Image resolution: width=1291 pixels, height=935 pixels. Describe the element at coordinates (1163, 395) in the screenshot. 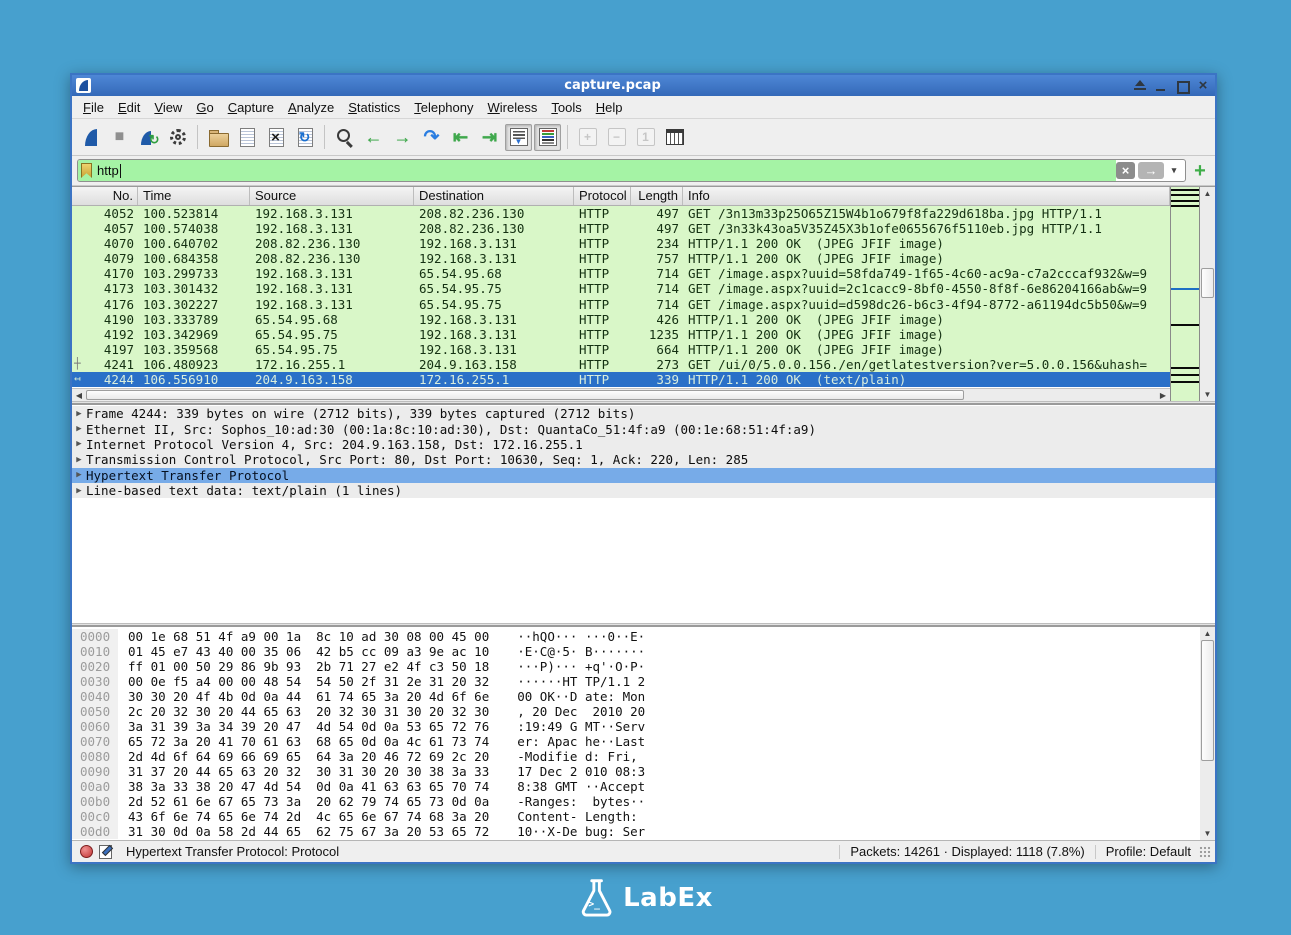

I see `scroll-right-icon: ▶` at that location.